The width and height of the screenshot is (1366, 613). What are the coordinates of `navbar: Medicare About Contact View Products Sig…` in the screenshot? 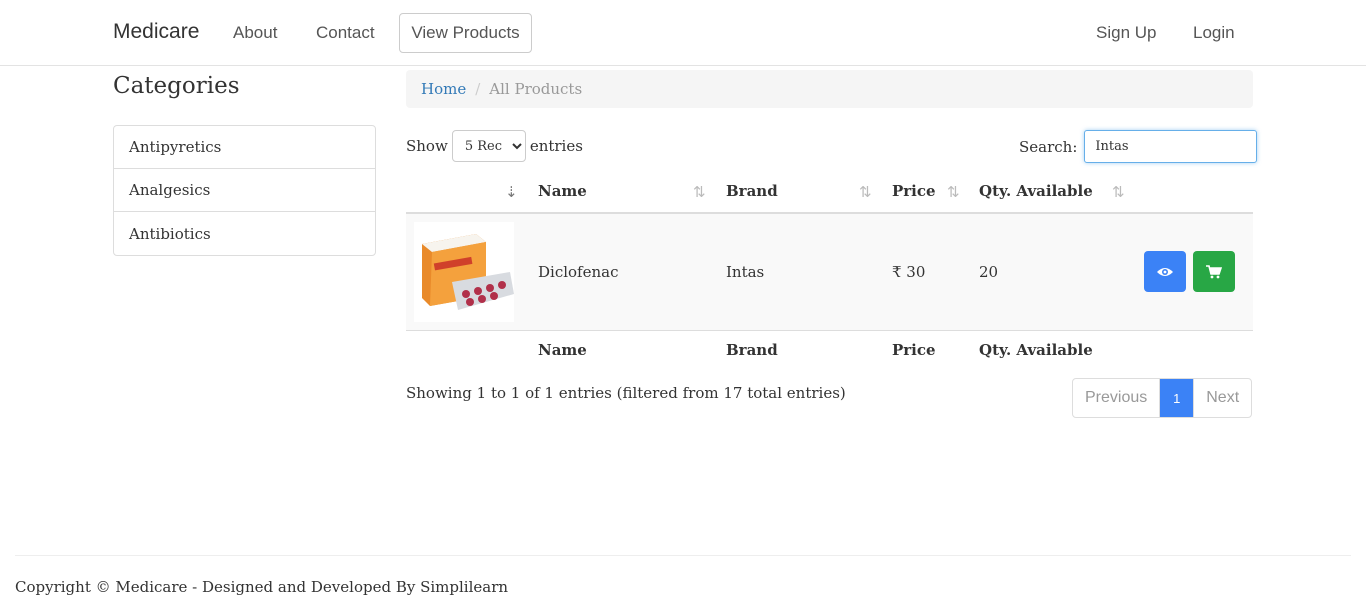 It's located at (683, 33).